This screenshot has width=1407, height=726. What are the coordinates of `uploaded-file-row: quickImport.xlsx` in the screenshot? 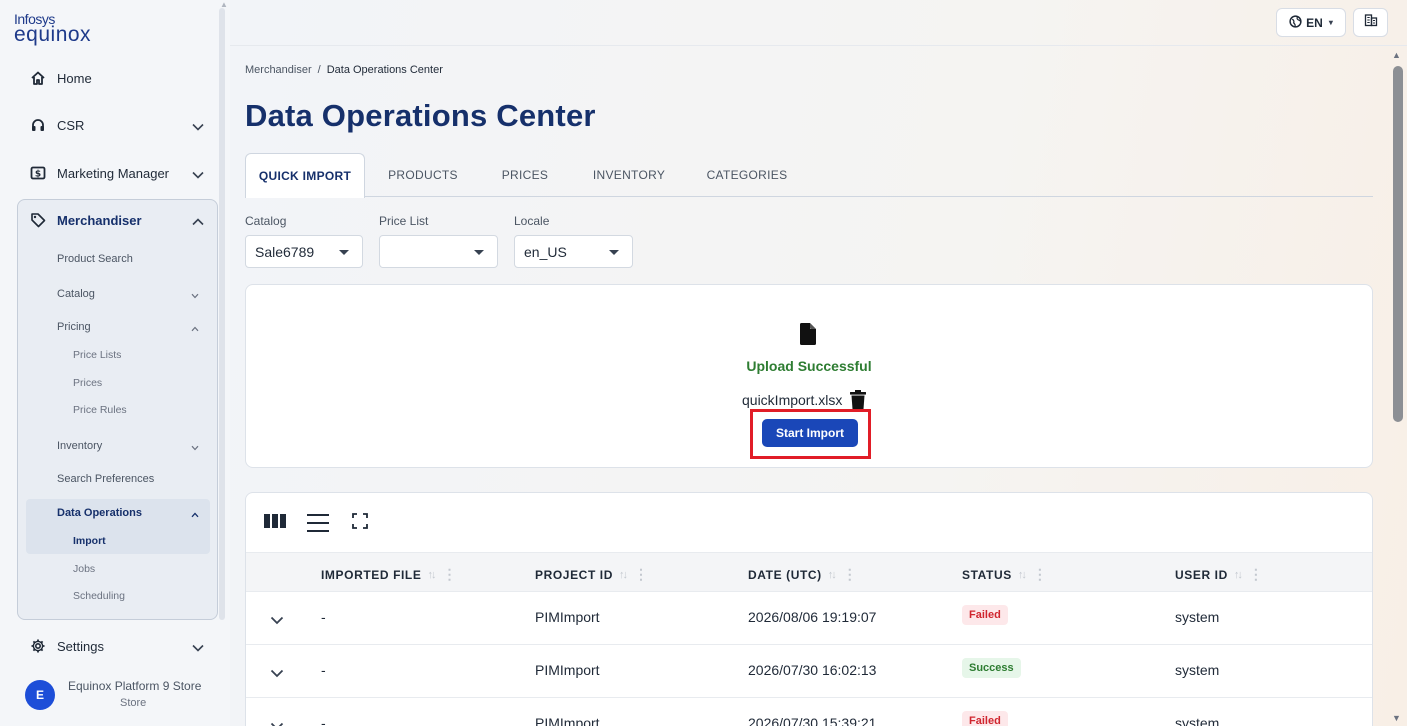 It's located at (804, 400).